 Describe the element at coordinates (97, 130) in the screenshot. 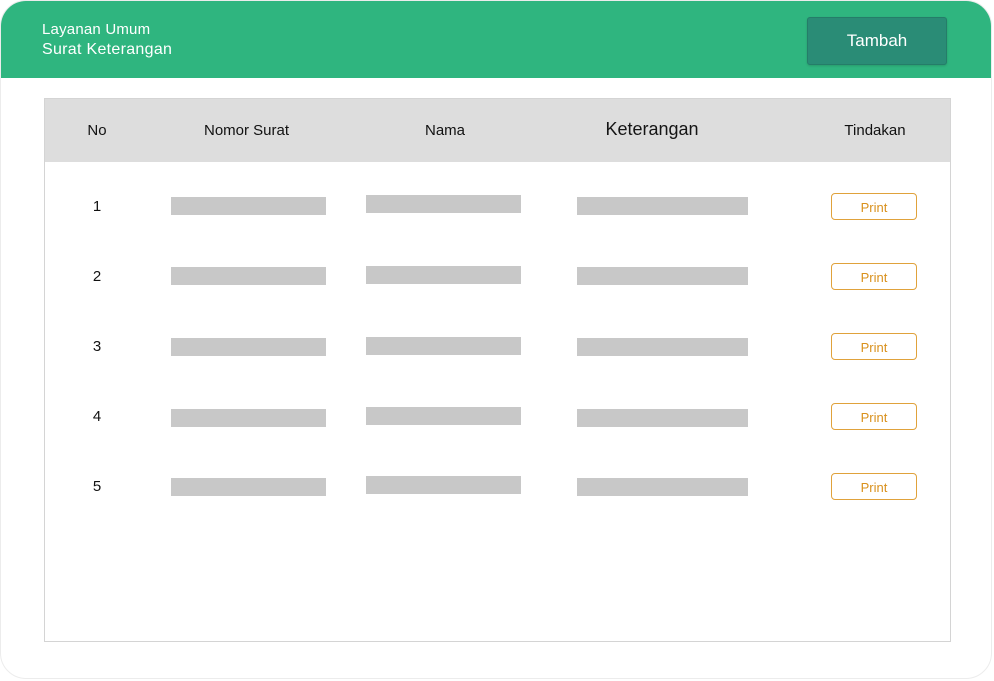

I see `column-header-no: No` at that location.